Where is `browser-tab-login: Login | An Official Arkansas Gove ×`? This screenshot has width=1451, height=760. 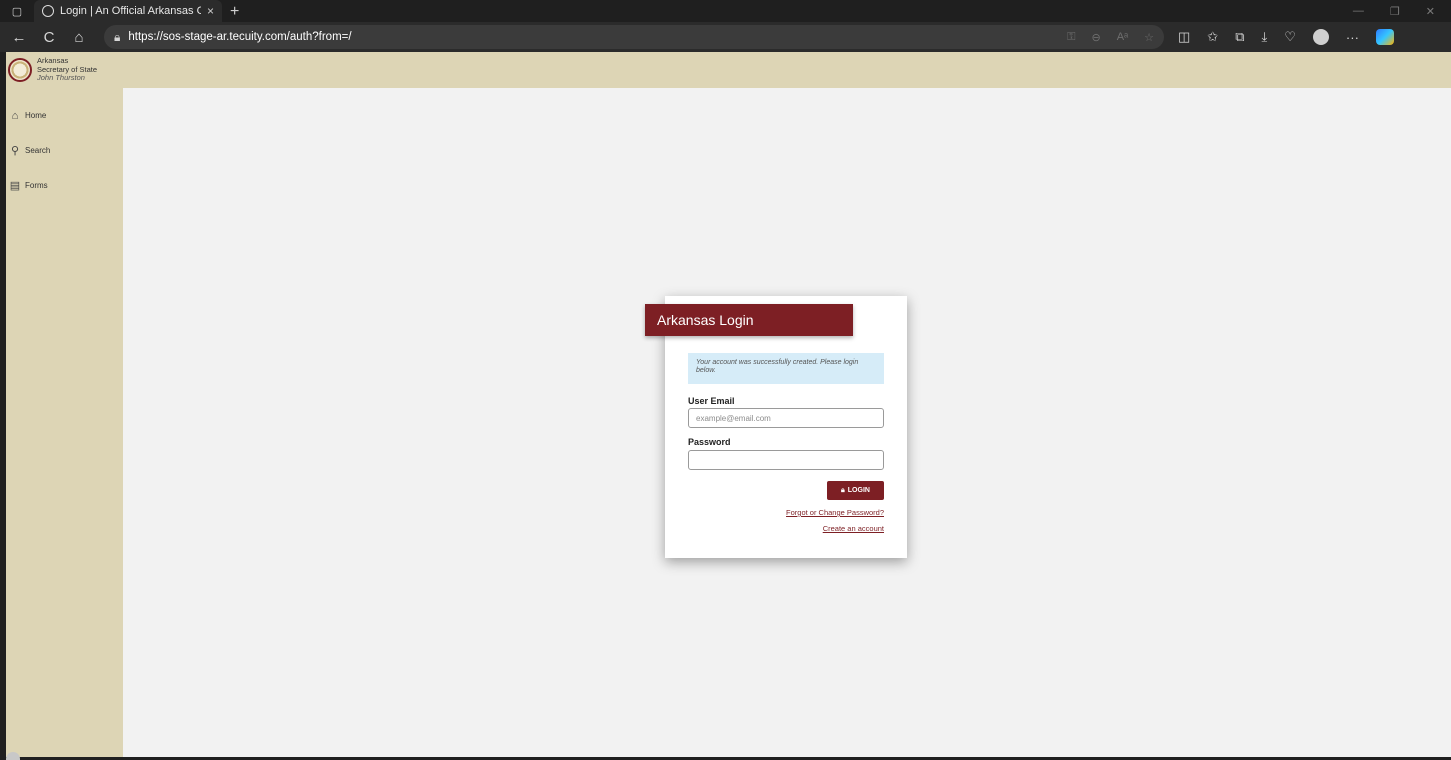
browser-tab-login: Login | An Official Arkansas Gove × is located at coordinates (128, 11).